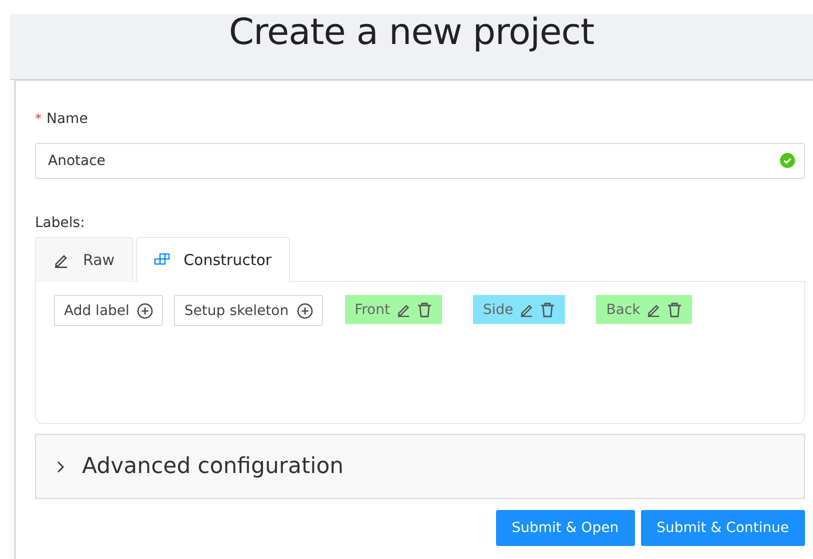  I want to click on tag-text: Side, so click(498, 310).